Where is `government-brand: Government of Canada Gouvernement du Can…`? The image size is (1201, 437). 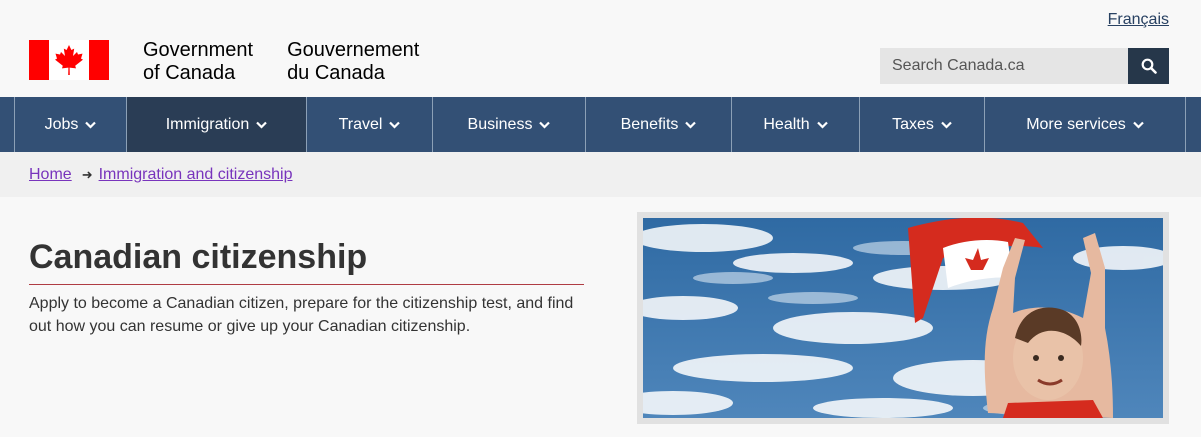 government-brand: Government of Canada Gouvernement du Can… is located at coordinates (224, 62).